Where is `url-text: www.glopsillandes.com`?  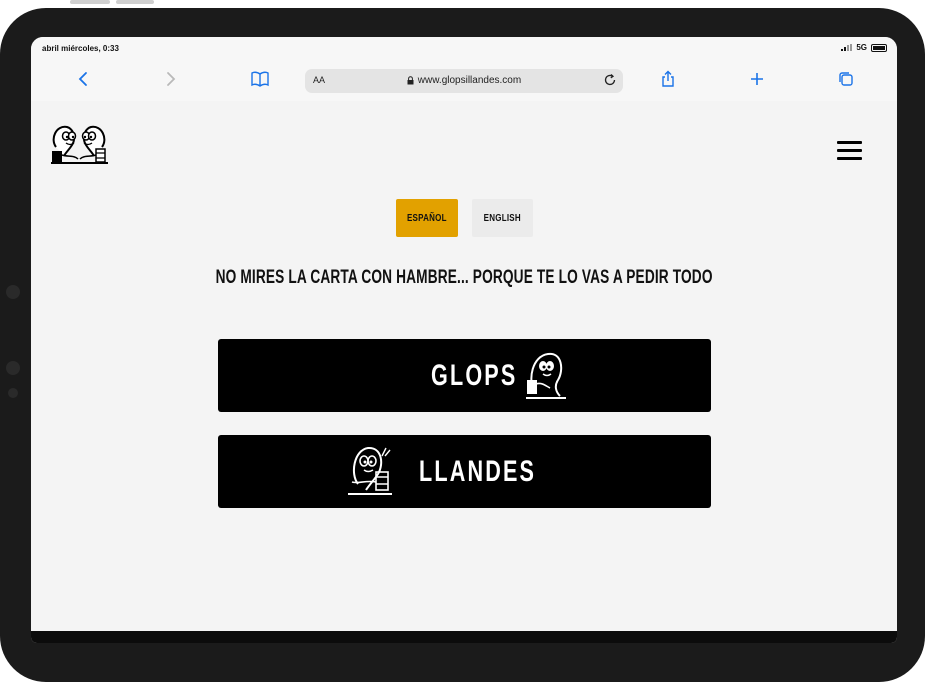 url-text: www.glopsillandes.com is located at coordinates (469, 80).